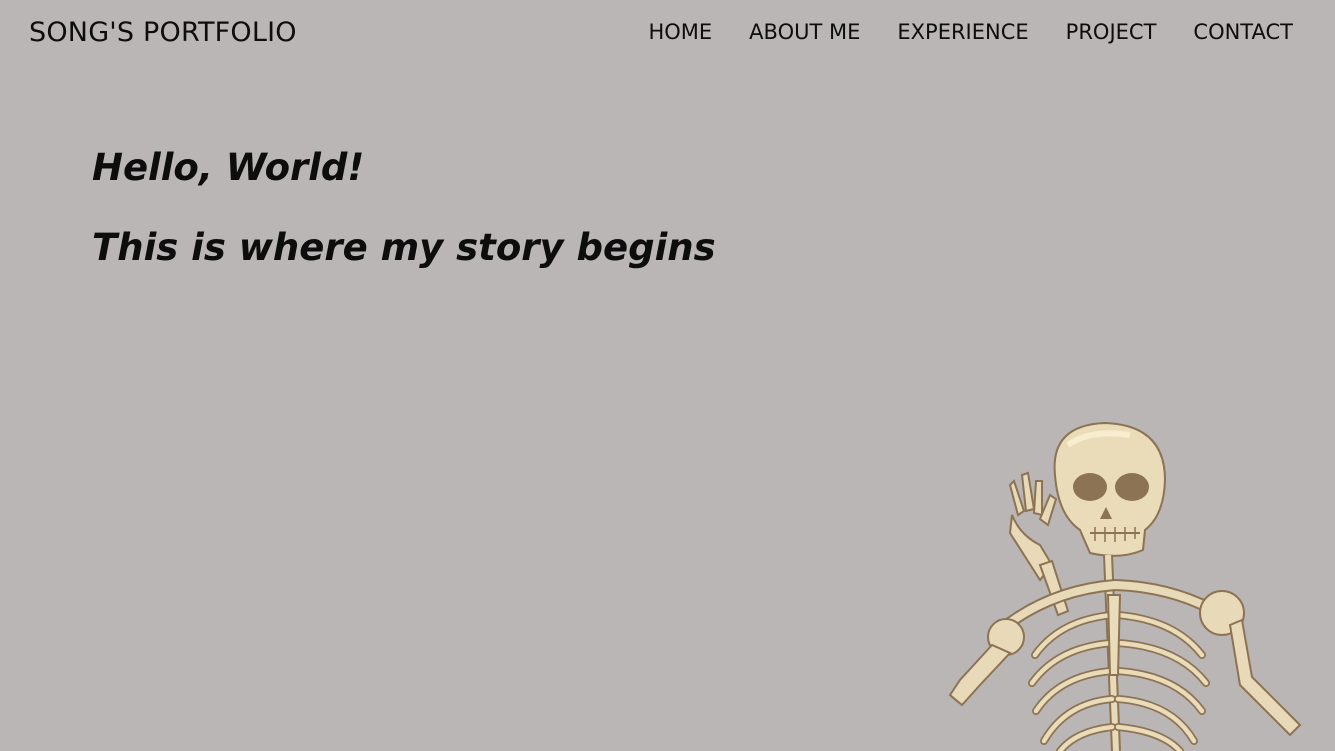 The width and height of the screenshot is (1335, 751). What do you see at coordinates (404, 247) in the screenshot?
I see `hero-tagline: This is where my story begins` at bounding box center [404, 247].